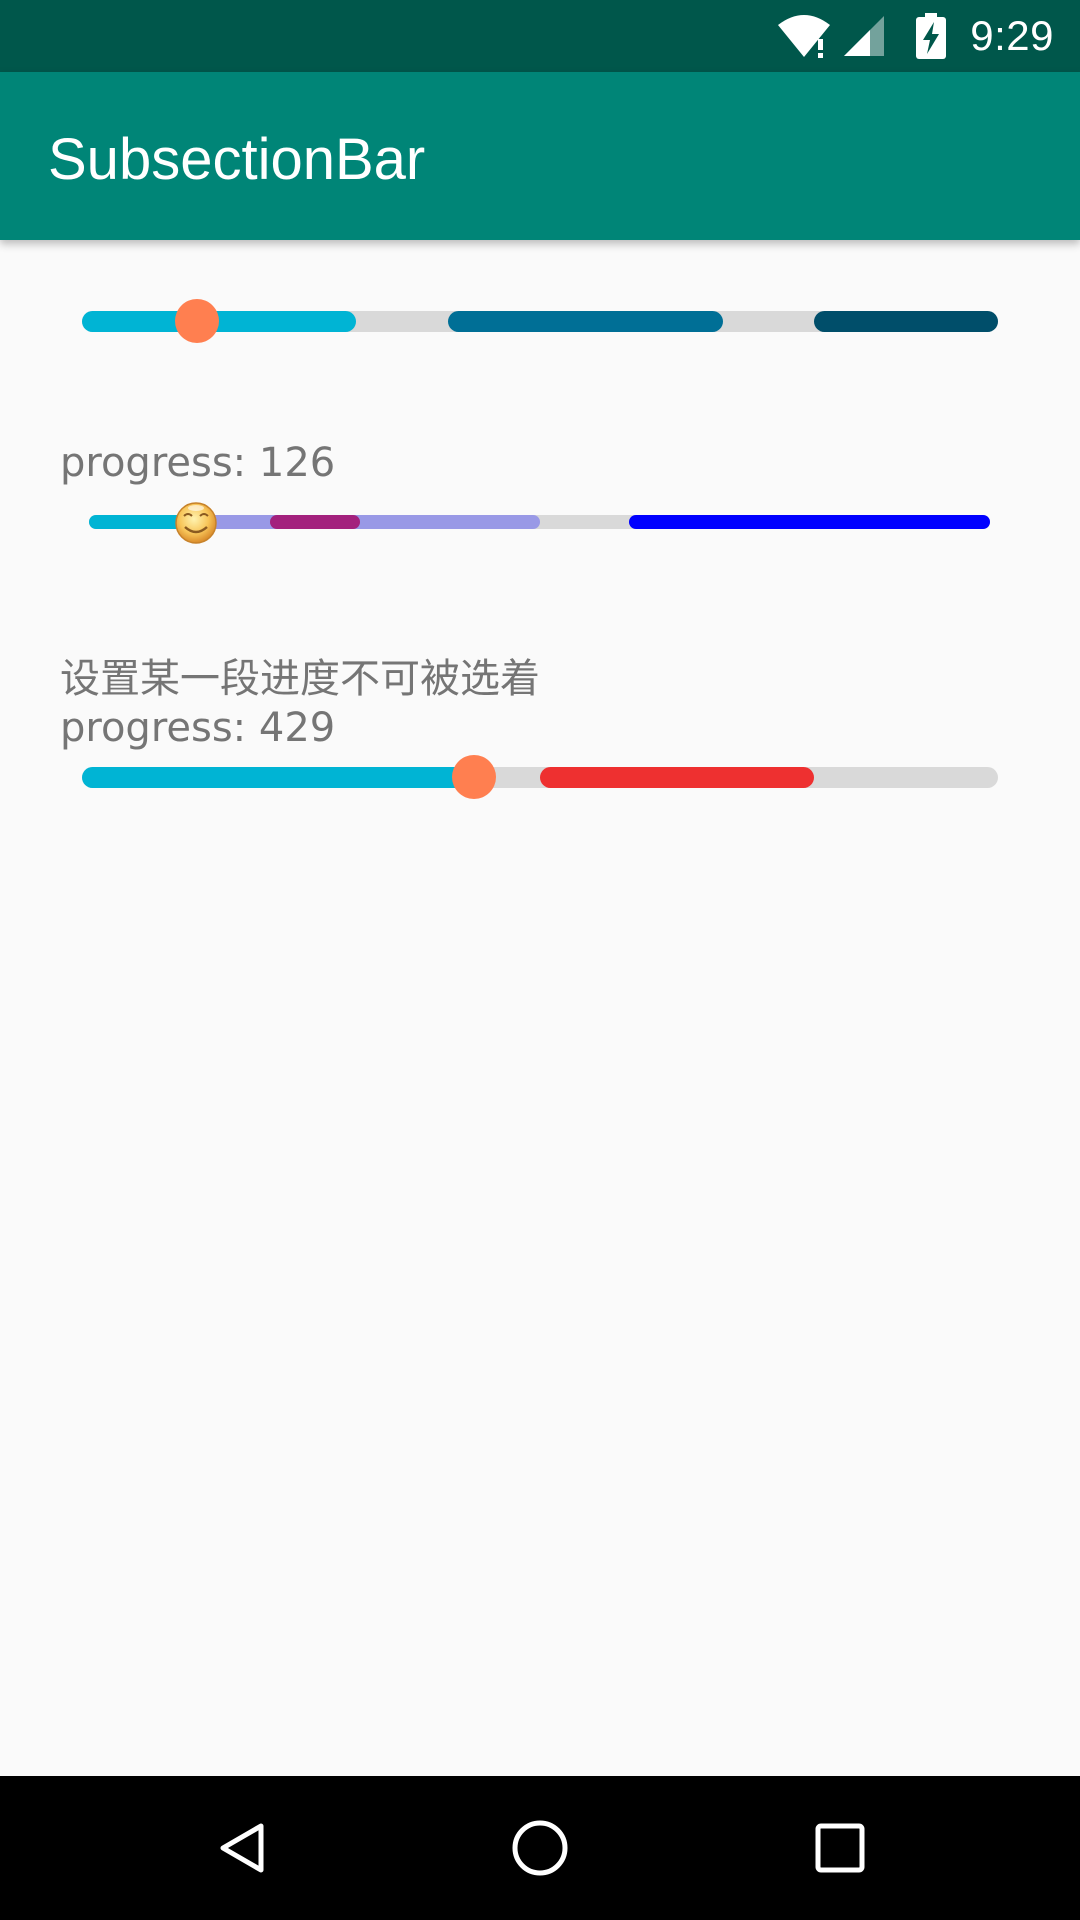 The width and height of the screenshot is (1080, 1920). Describe the element at coordinates (241, 1848) in the screenshot. I see `back-icon` at that location.